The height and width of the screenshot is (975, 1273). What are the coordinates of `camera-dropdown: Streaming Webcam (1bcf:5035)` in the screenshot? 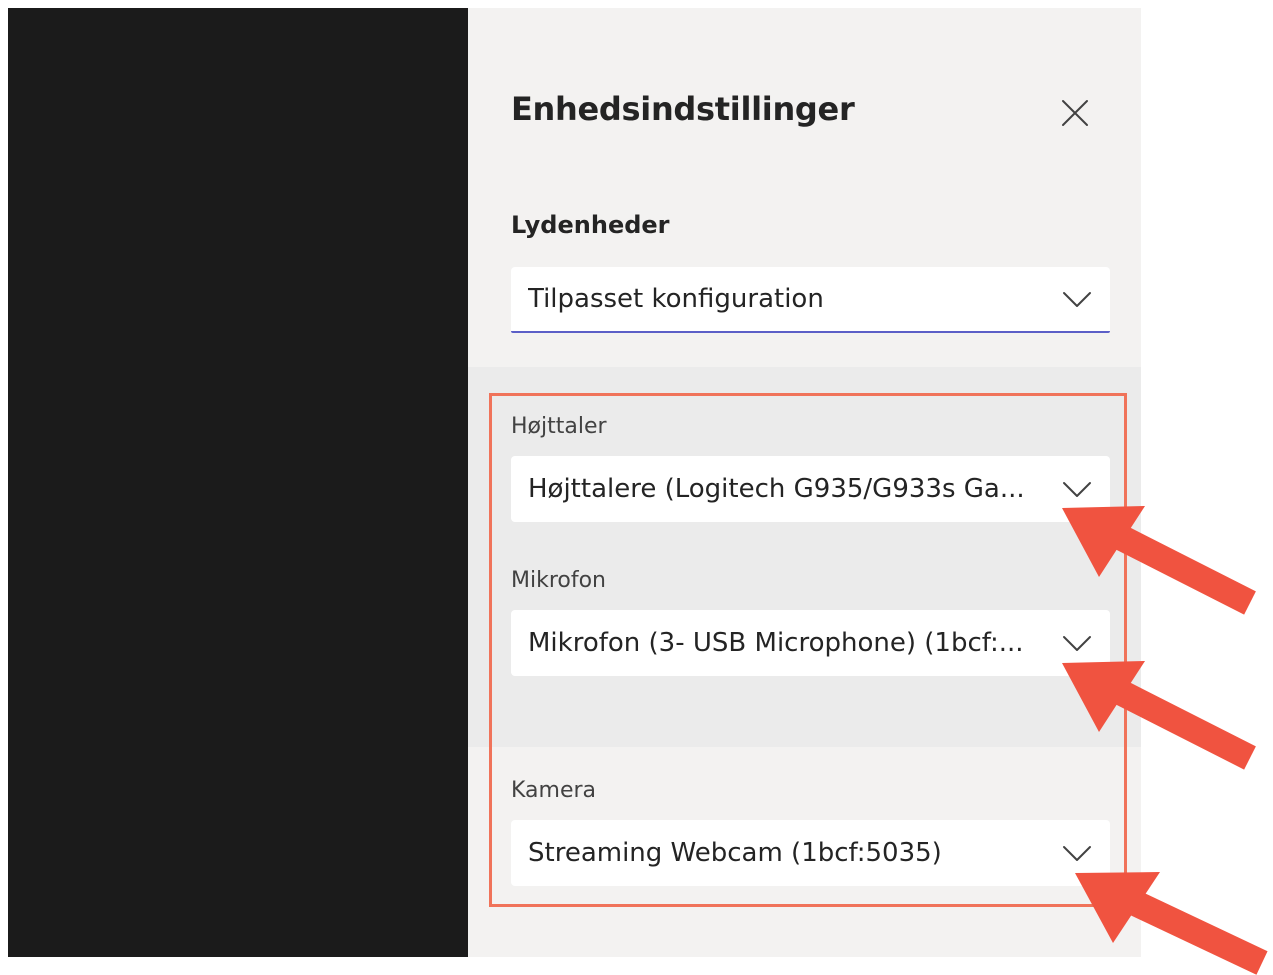 It's located at (810, 853).